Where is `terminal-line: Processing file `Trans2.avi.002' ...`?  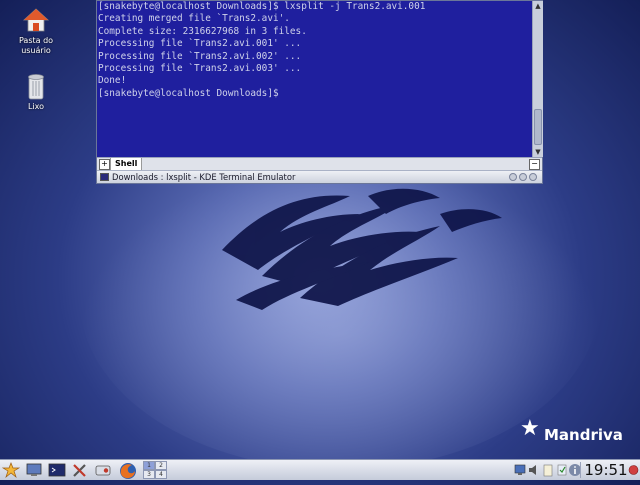 terminal-line: Processing file `Trans2.avi.002' ... is located at coordinates (200, 56).